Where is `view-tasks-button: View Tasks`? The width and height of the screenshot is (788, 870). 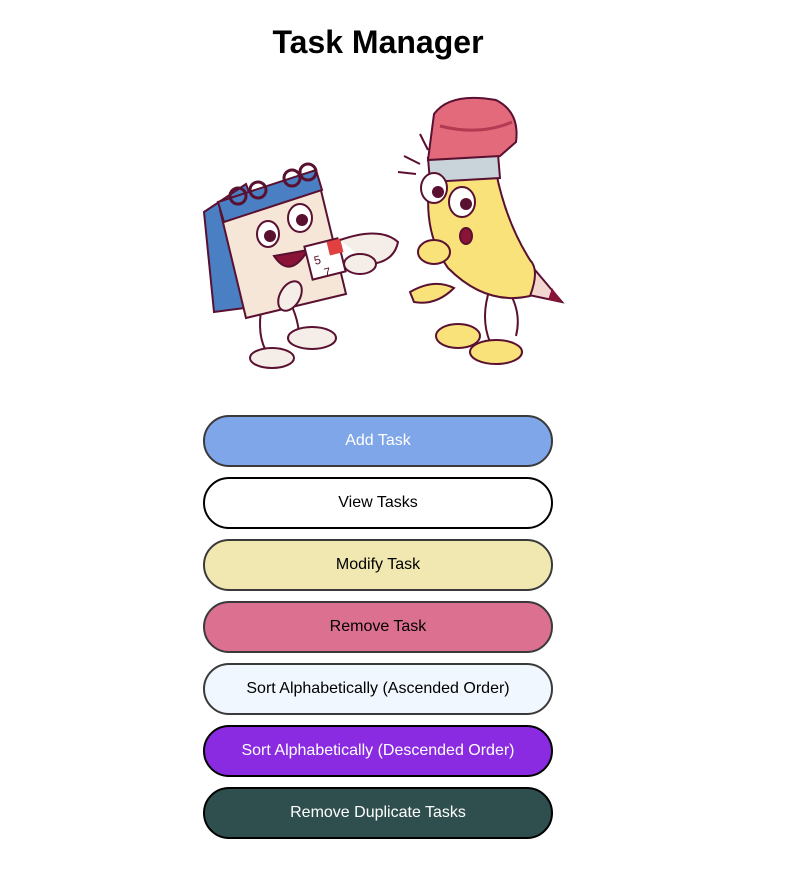
view-tasks-button: View Tasks is located at coordinates (378, 503).